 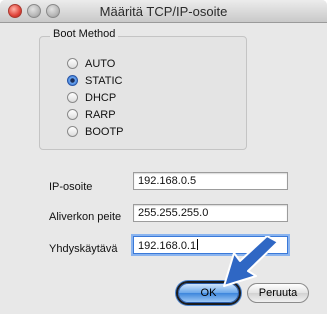 I want to click on ip-address-field: 192.168.0.5, so click(x=210, y=181).